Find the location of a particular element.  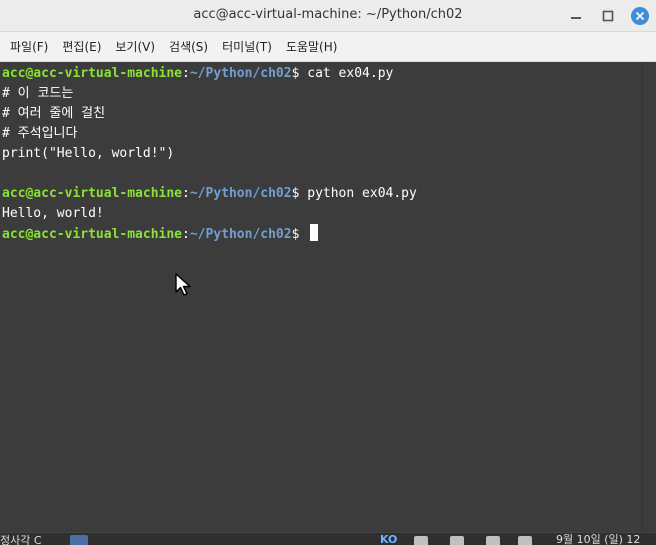

title-bar: acc@acc-virtual-machine: ~/Python/ch02 is located at coordinates (328, 16).